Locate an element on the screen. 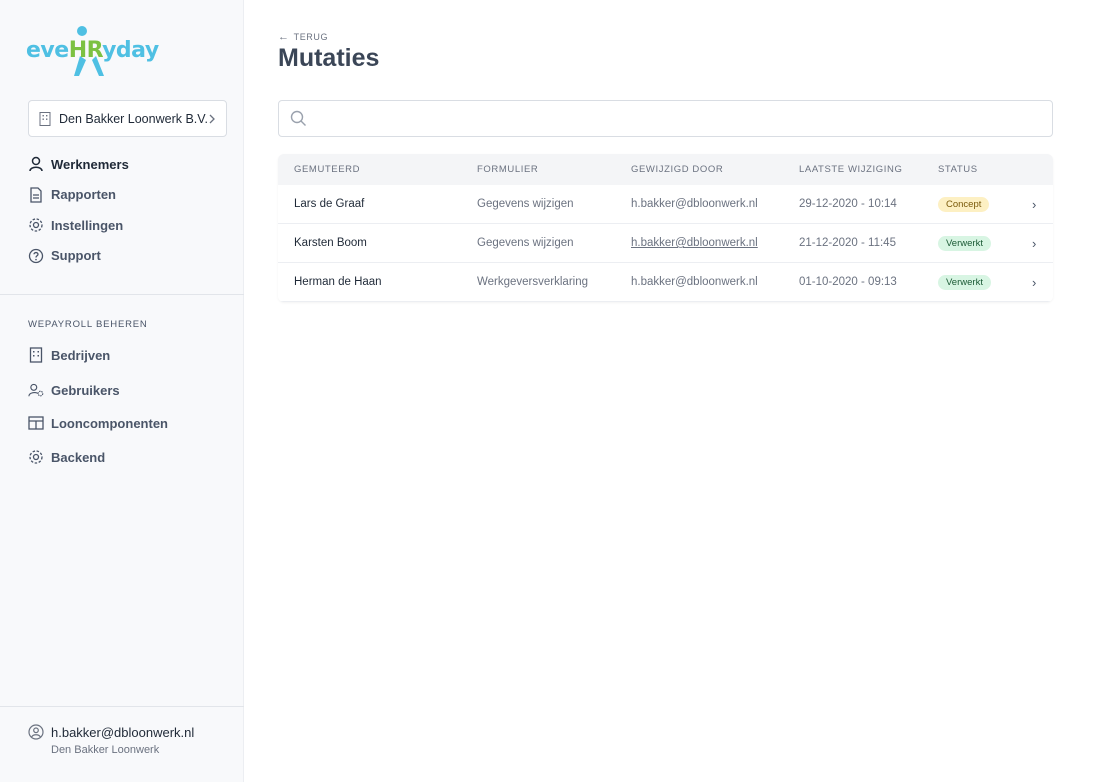 The width and height of the screenshot is (1100, 782). sidebar-item-werknemers: Werknemers is located at coordinates (128, 164).